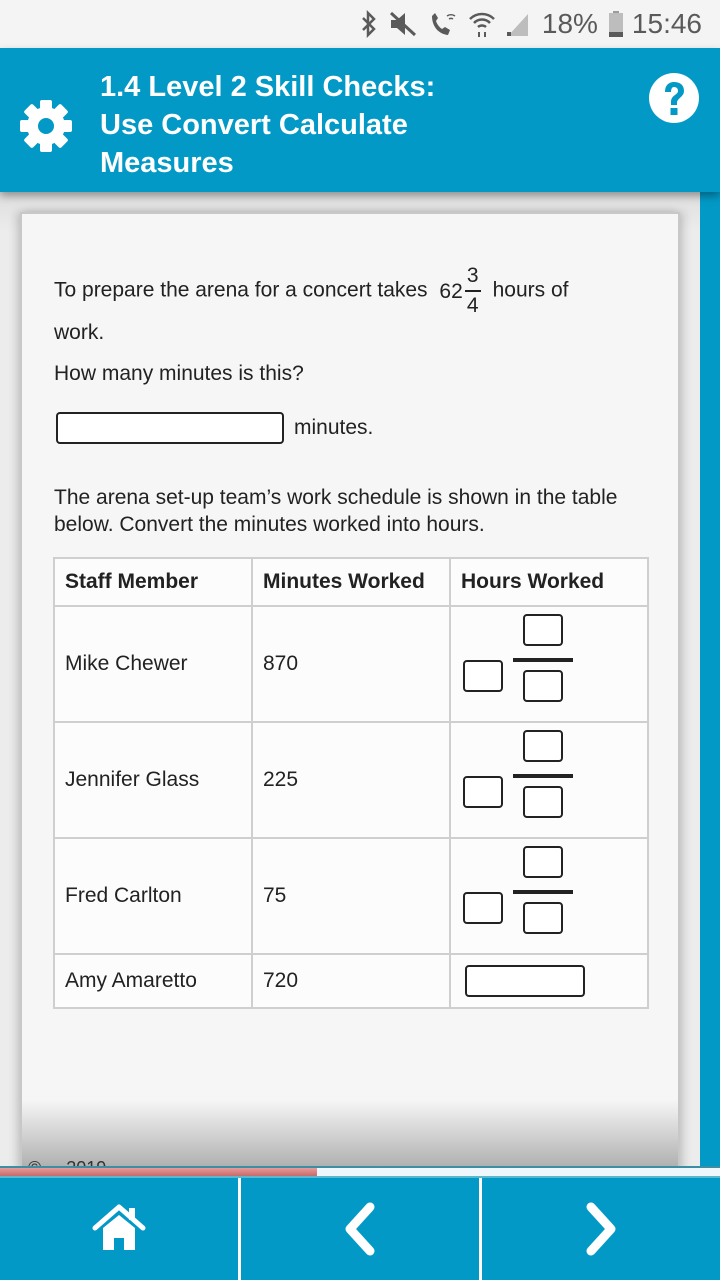 This screenshot has height=1280, width=720. What do you see at coordinates (153, 780) in the screenshot?
I see `staff-name: Jennifer Glass` at bounding box center [153, 780].